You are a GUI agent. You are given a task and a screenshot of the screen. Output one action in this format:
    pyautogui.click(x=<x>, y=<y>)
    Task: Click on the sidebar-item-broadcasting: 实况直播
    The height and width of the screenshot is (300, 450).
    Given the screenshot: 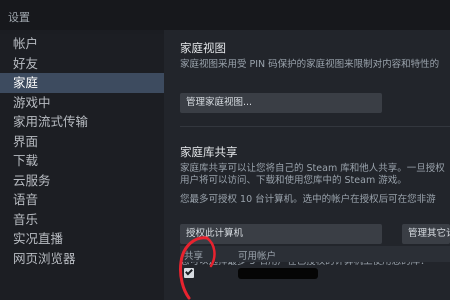 What is the action you would take?
    pyautogui.click(x=82, y=239)
    